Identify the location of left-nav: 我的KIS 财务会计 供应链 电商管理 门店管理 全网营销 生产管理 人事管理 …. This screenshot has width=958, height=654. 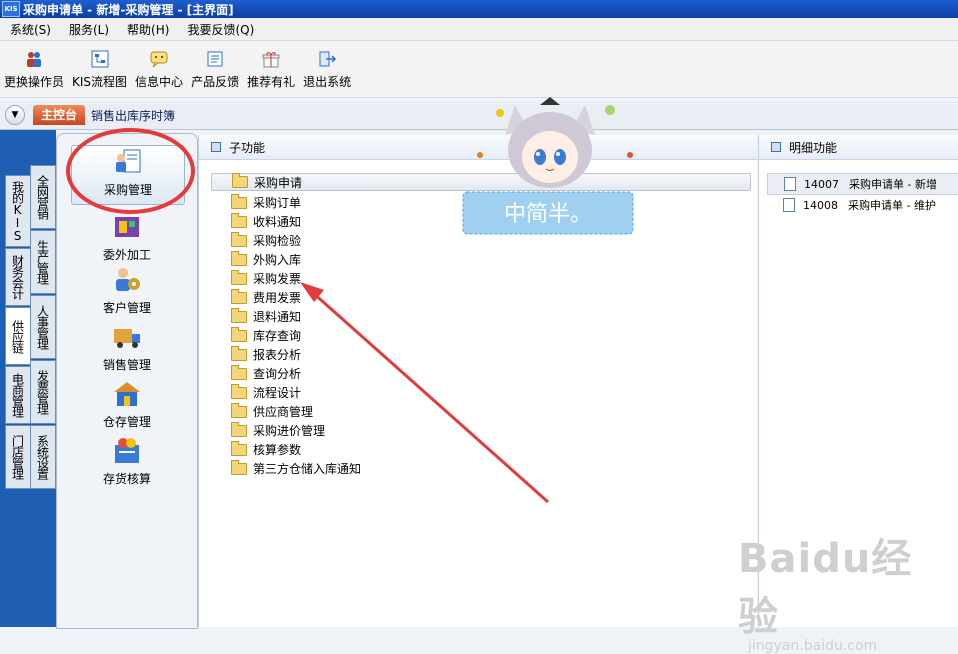
(28, 378).